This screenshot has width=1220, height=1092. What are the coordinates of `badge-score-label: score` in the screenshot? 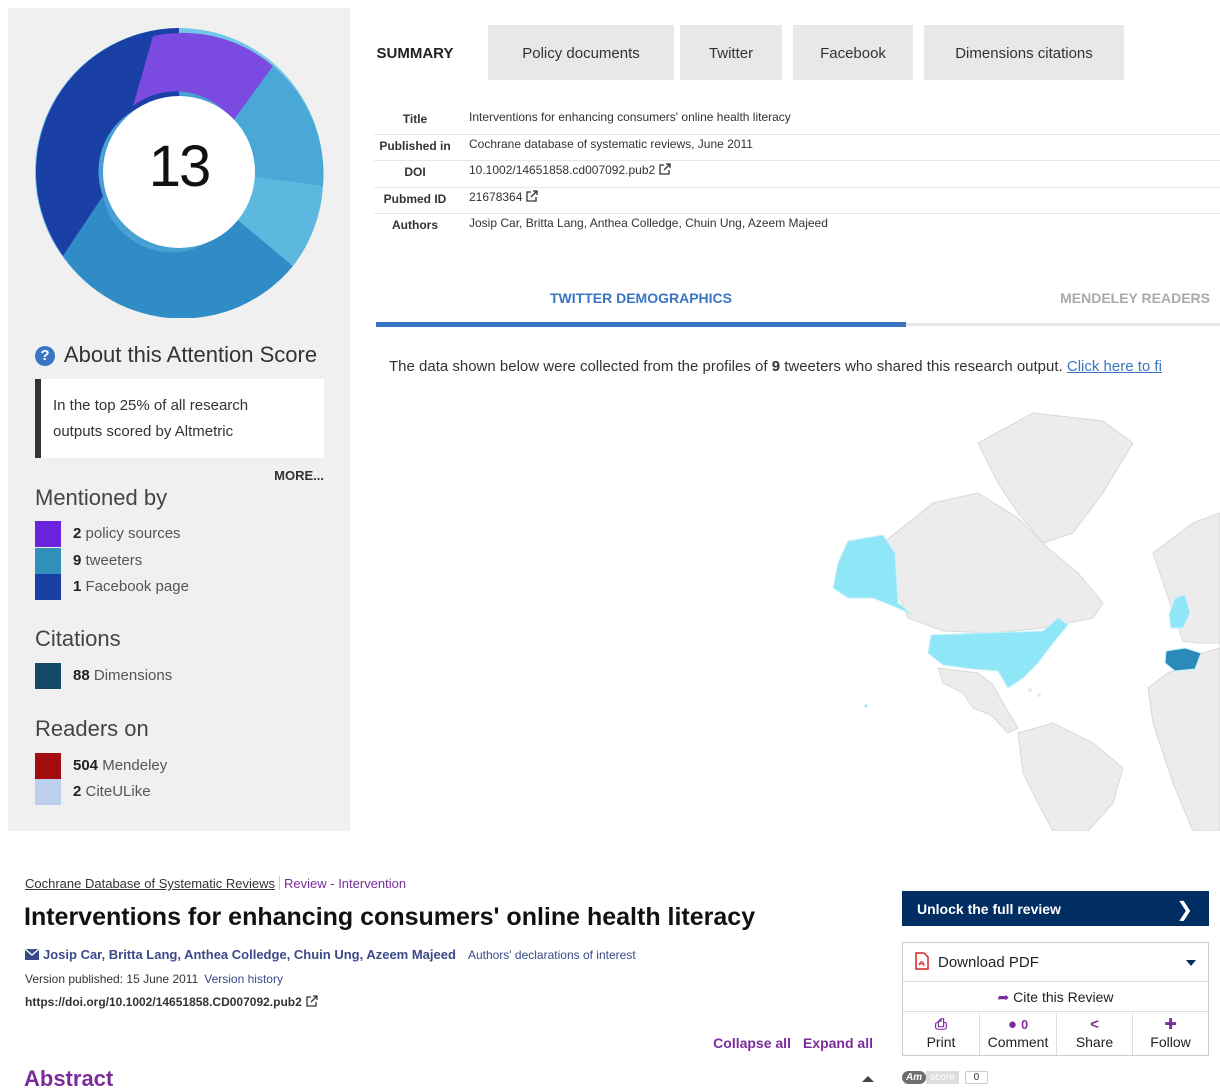 It's located at (942, 1077).